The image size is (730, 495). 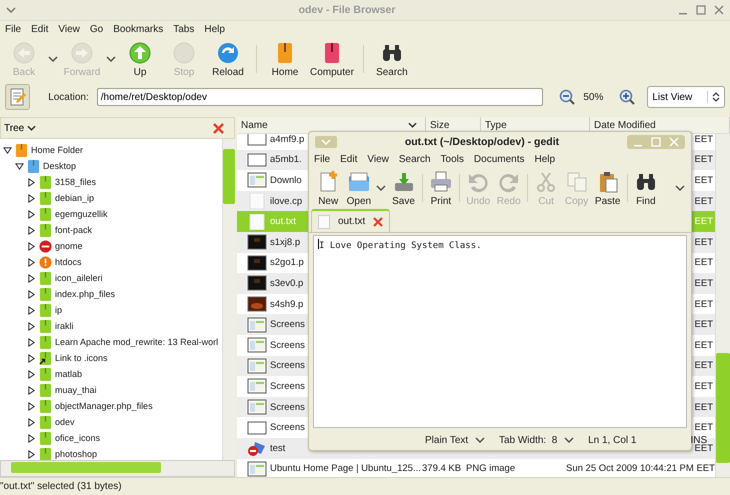 What do you see at coordinates (593, 97) in the screenshot?
I see `zoom-level: 50%` at bounding box center [593, 97].